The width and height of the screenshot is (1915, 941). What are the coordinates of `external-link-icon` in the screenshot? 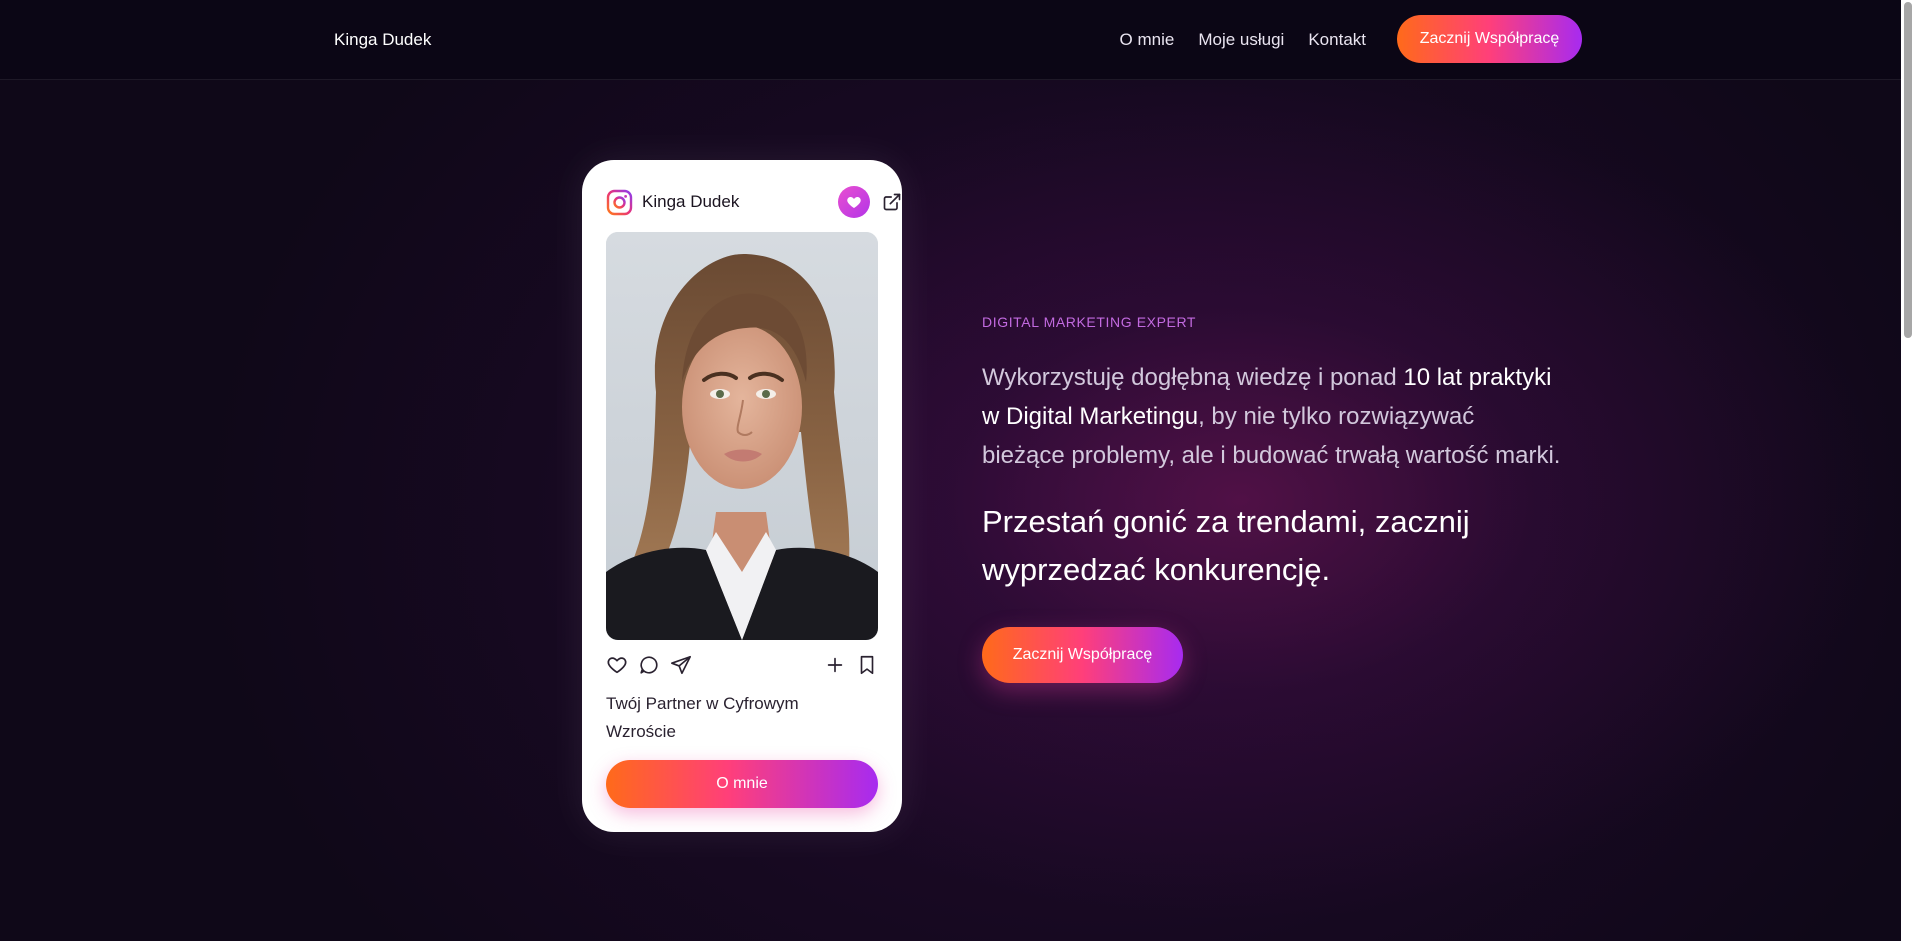 It's located at (892, 202).